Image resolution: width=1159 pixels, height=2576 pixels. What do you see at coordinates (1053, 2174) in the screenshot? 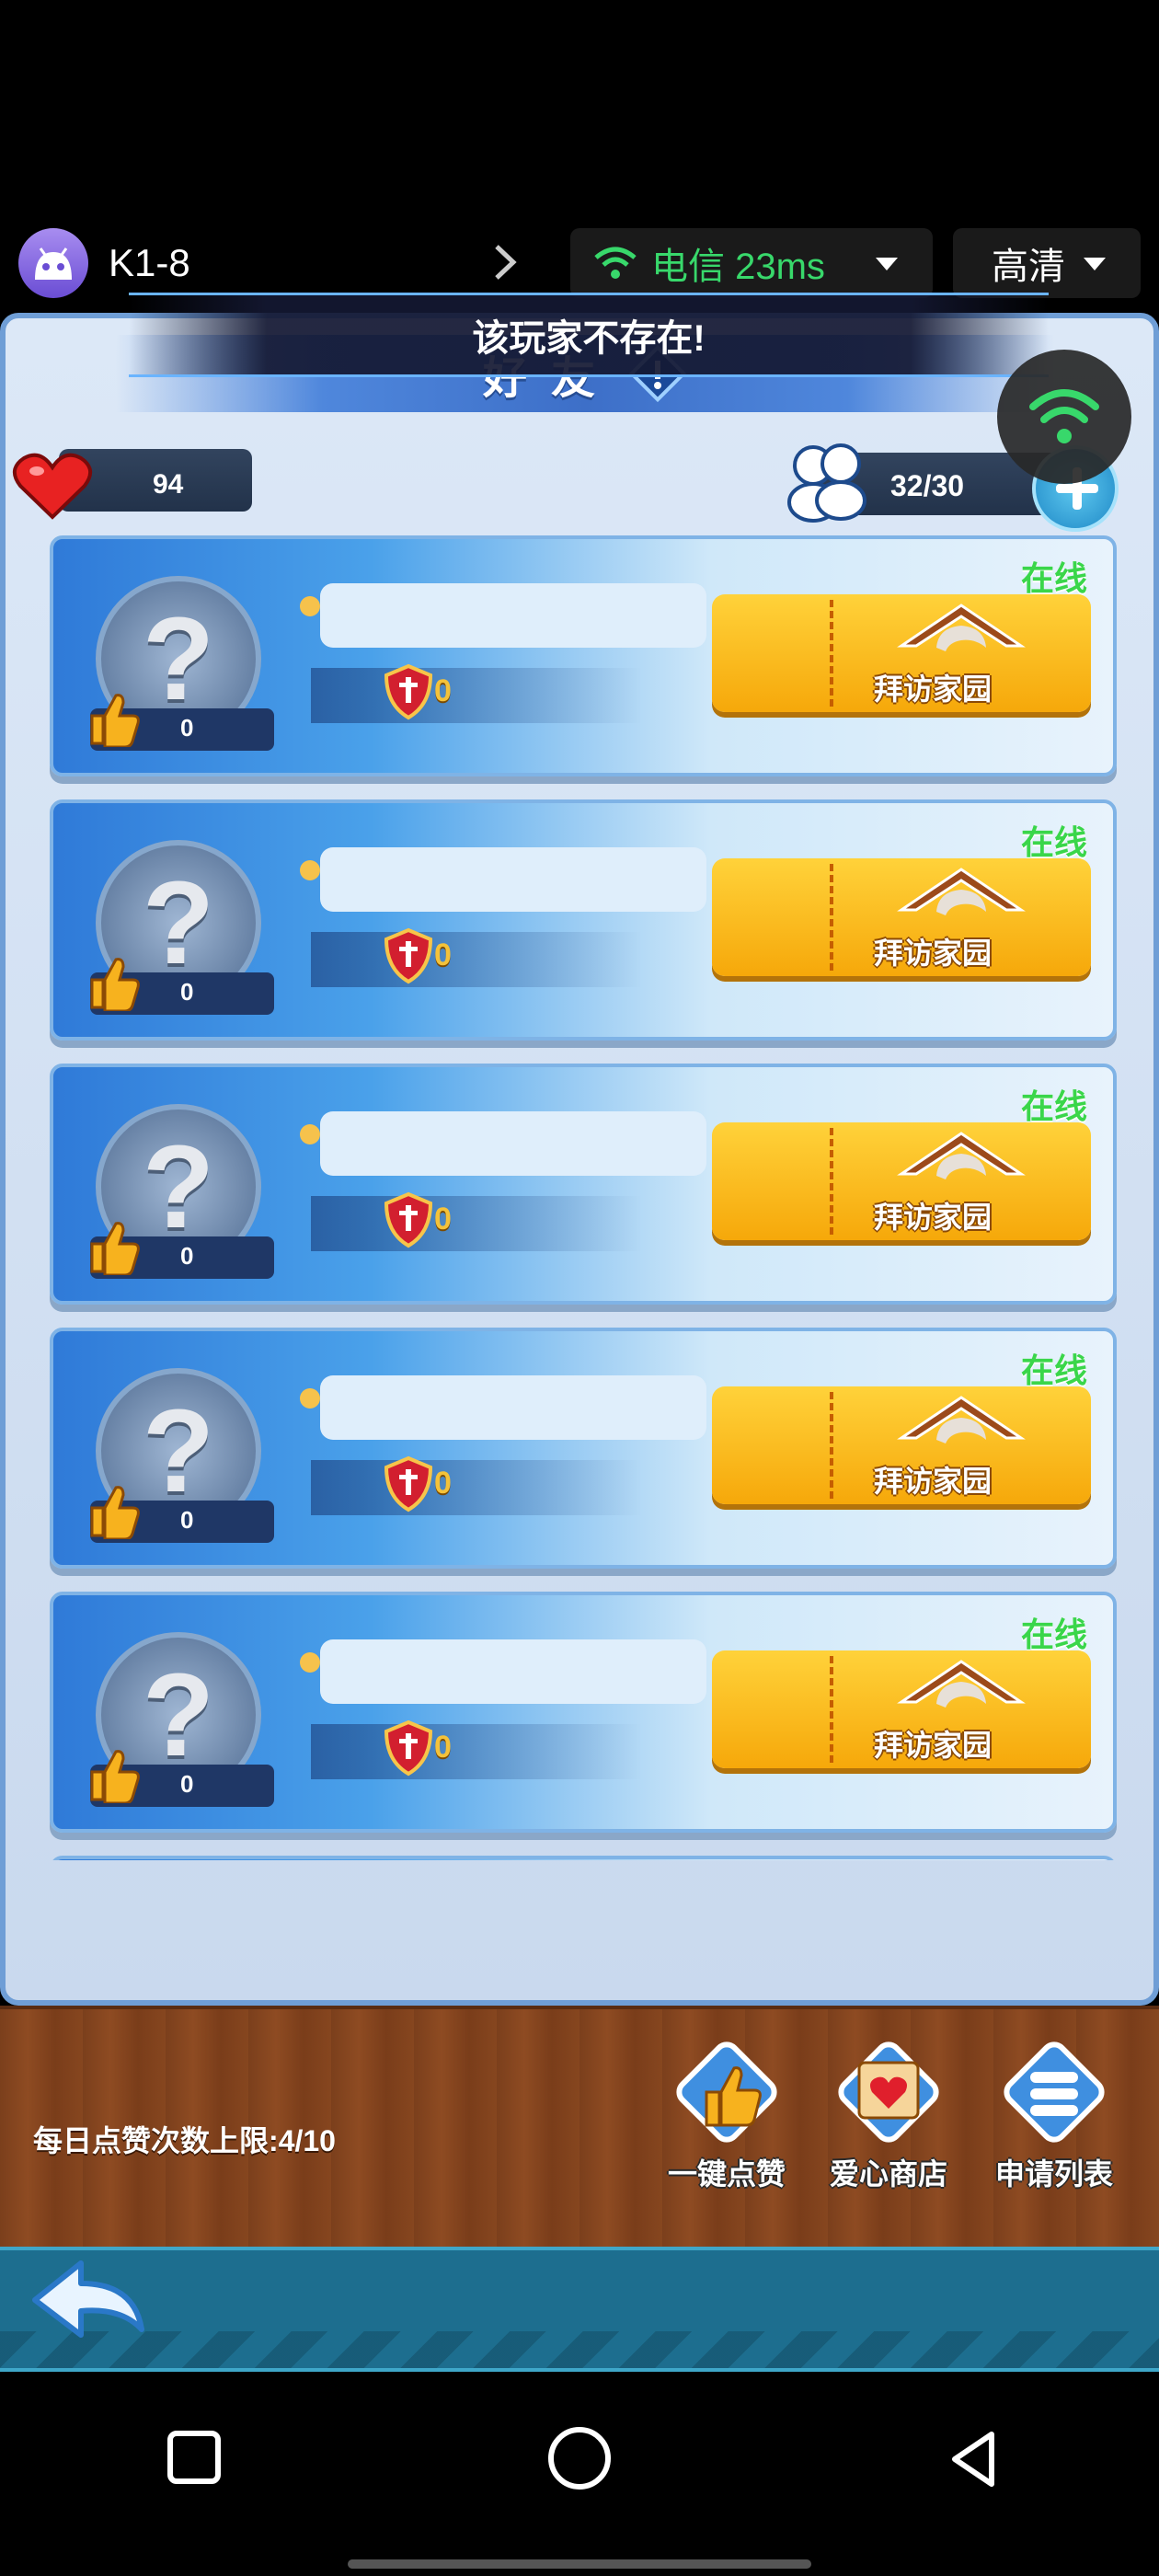
I see `request-list-label: 申请列表` at bounding box center [1053, 2174].